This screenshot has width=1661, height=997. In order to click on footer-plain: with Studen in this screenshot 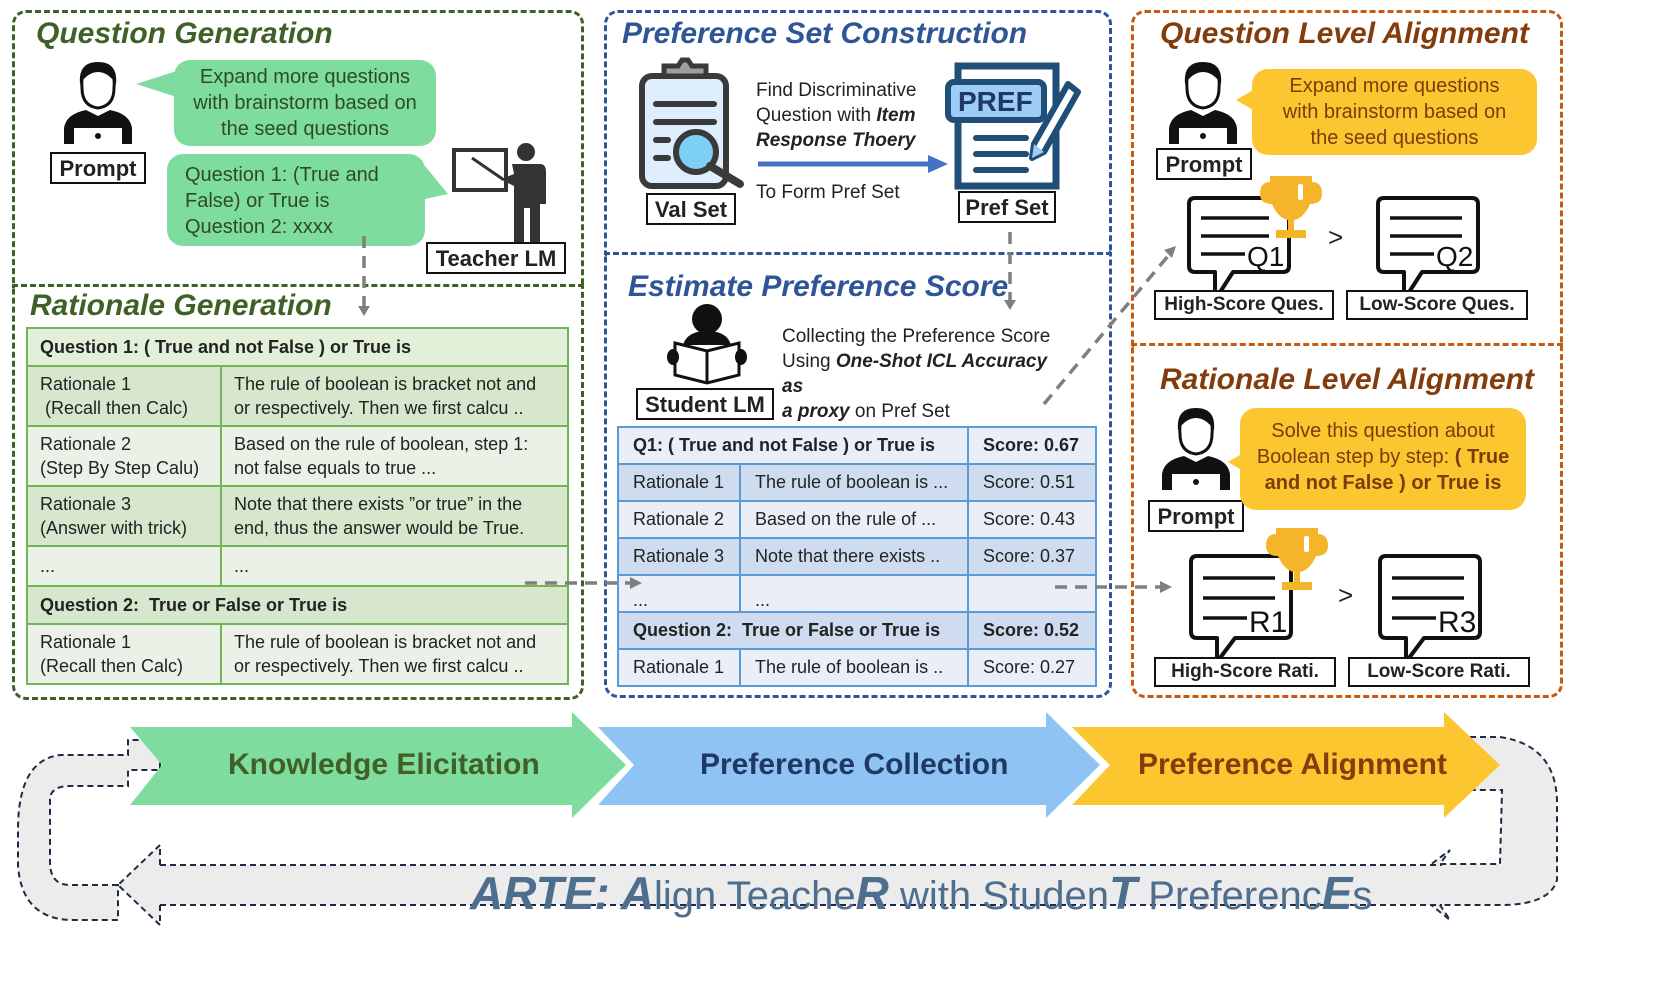, I will do `click(999, 896)`.